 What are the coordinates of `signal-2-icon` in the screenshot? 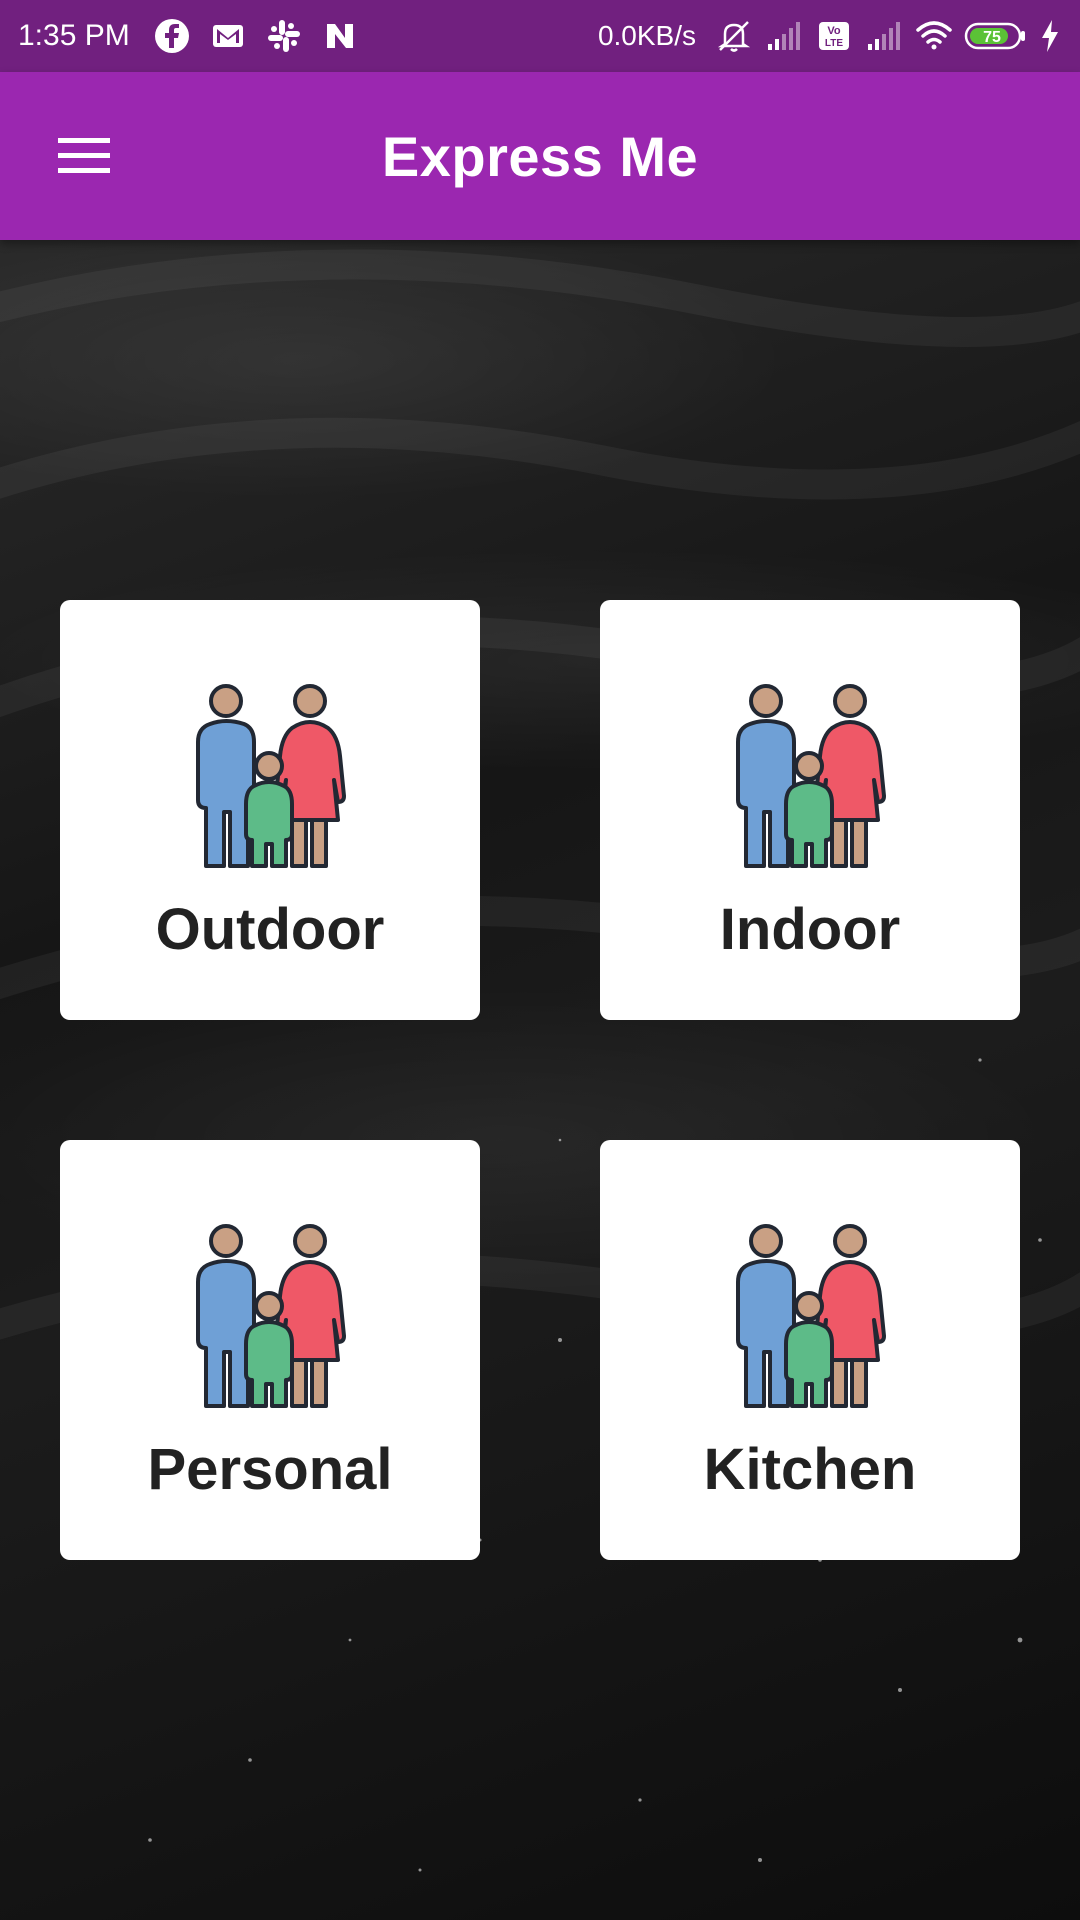 It's located at (884, 36).